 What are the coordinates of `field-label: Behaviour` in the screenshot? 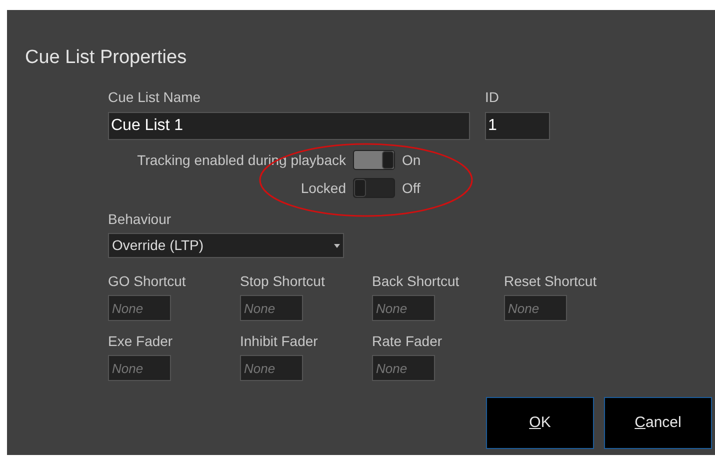 It's located at (140, 219).